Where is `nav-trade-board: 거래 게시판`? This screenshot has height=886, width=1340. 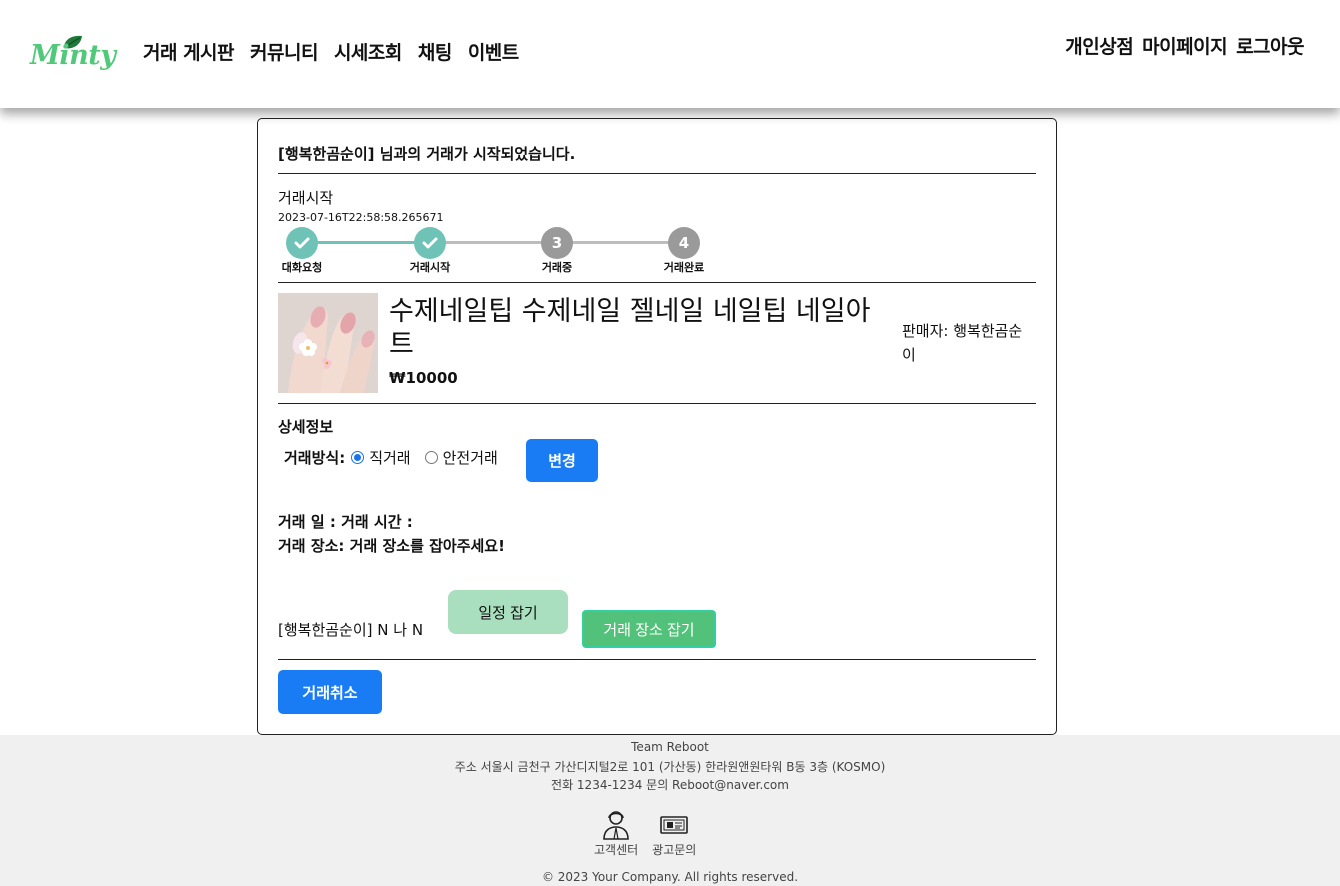
nav-trade-board: 거래 게시판 is located at coordinates (189, 51).